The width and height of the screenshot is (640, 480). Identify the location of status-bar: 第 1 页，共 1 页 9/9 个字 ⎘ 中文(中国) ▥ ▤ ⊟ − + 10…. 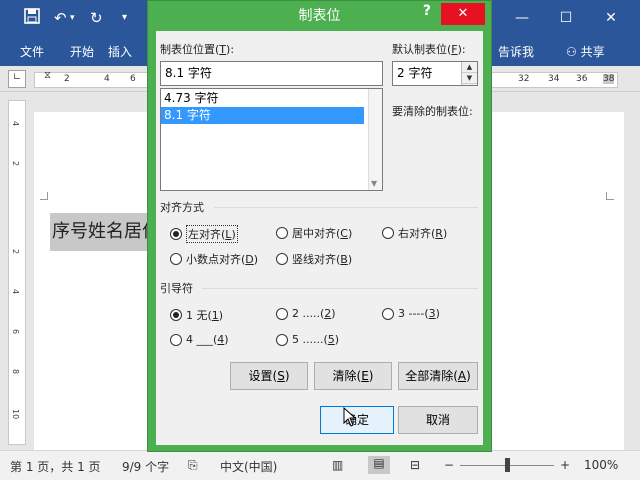
(320, 465).